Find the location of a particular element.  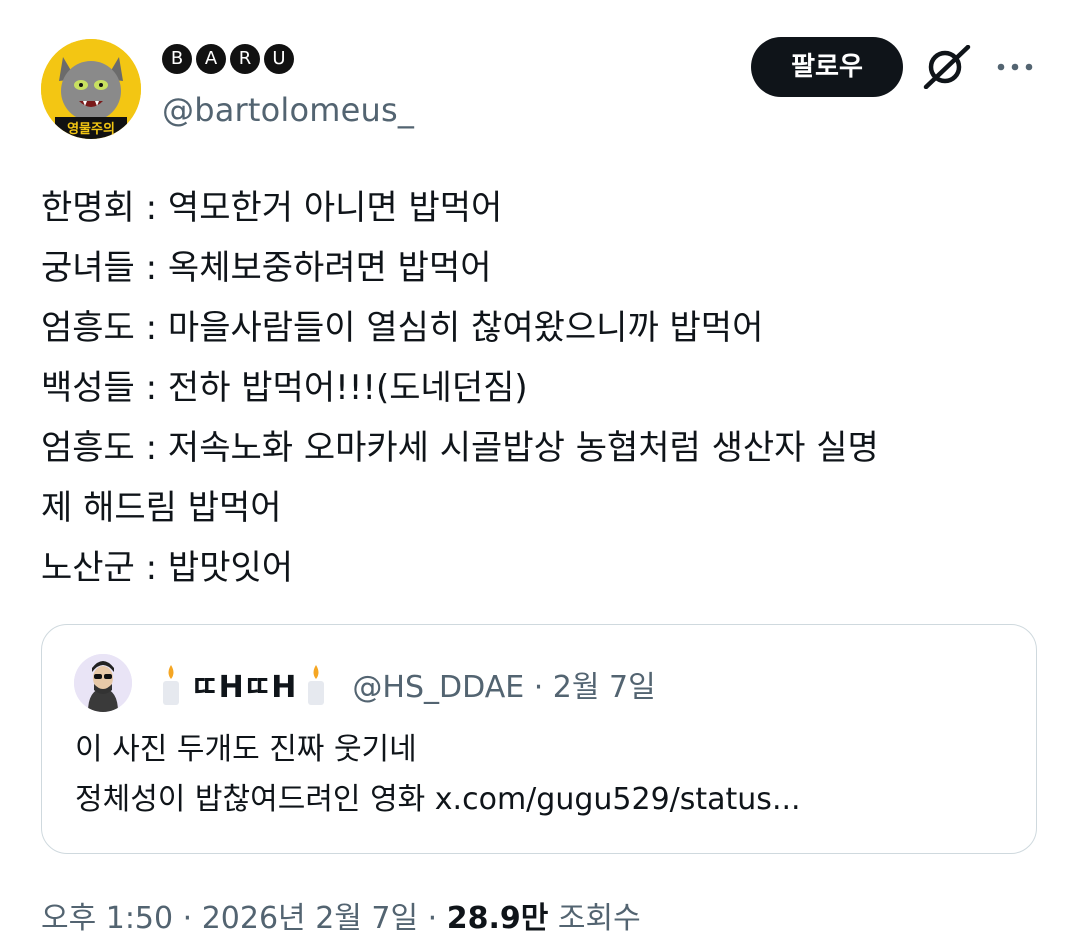

name-letter: A is located at coordinates (211, 59).